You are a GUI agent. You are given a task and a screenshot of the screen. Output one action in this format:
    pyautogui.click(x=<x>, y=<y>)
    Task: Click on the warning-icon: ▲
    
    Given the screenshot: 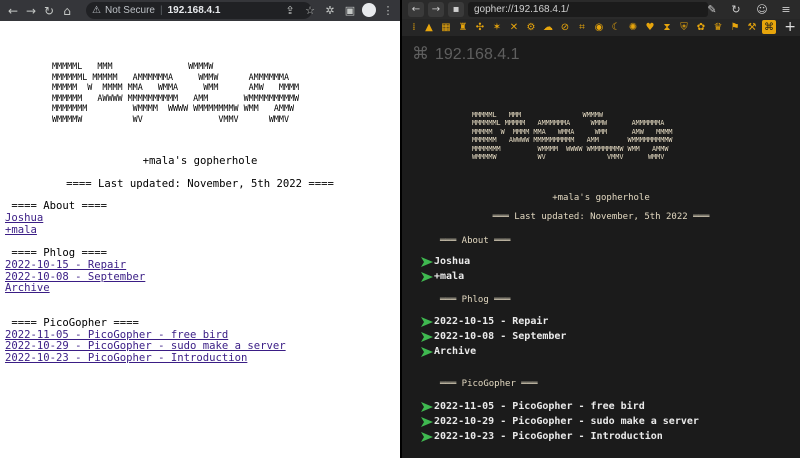 What is the action you would take?
    pyautogui.click(x=429, y=27)
    